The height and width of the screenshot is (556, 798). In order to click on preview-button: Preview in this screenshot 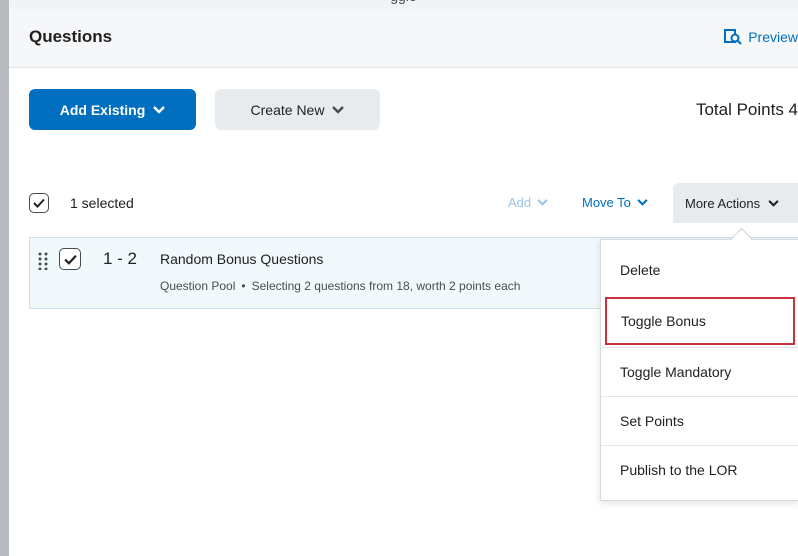, I will do `click(761, 37)`.